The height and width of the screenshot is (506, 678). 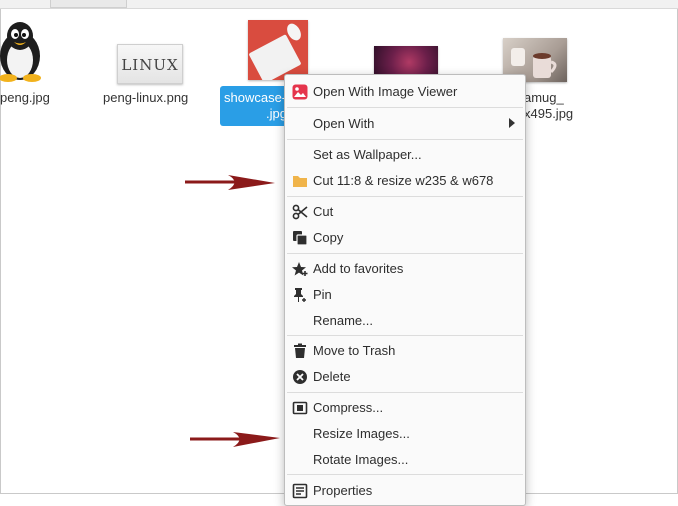 I want to click on file-label-line2: x495.jpg, so click(x=548, y=114).